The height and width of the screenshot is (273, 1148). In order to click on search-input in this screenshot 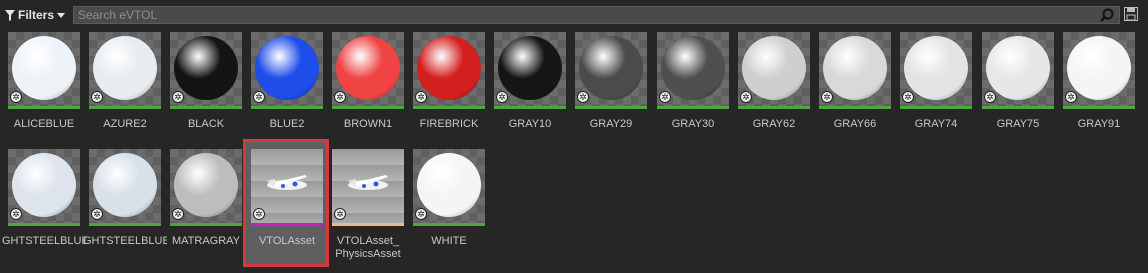, I will do `click(578, 15)`.